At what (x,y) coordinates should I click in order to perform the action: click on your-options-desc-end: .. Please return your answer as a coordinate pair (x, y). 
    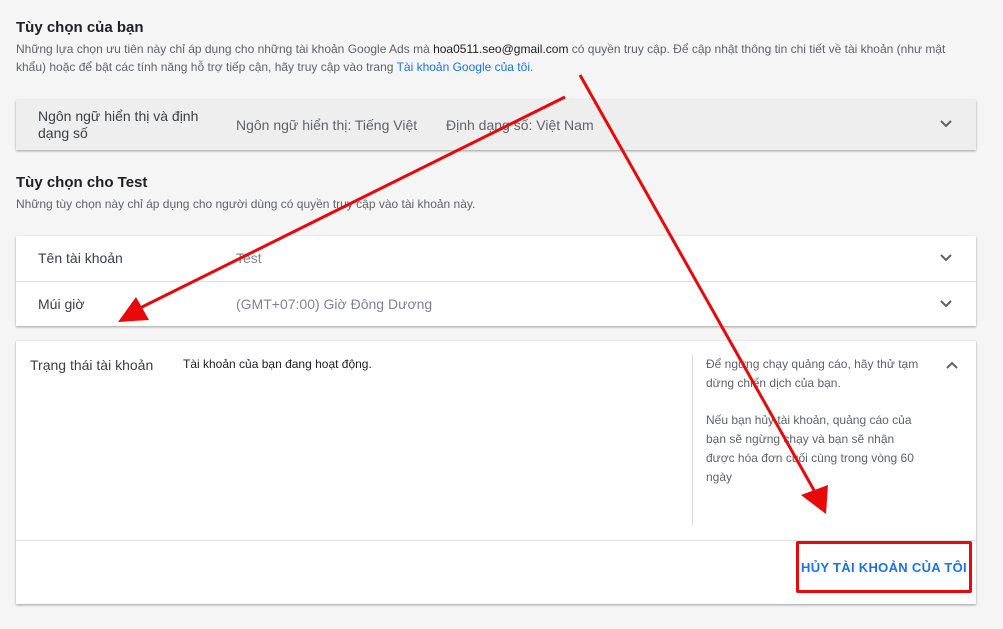
    Looking at the image, I should click on (531, 67).